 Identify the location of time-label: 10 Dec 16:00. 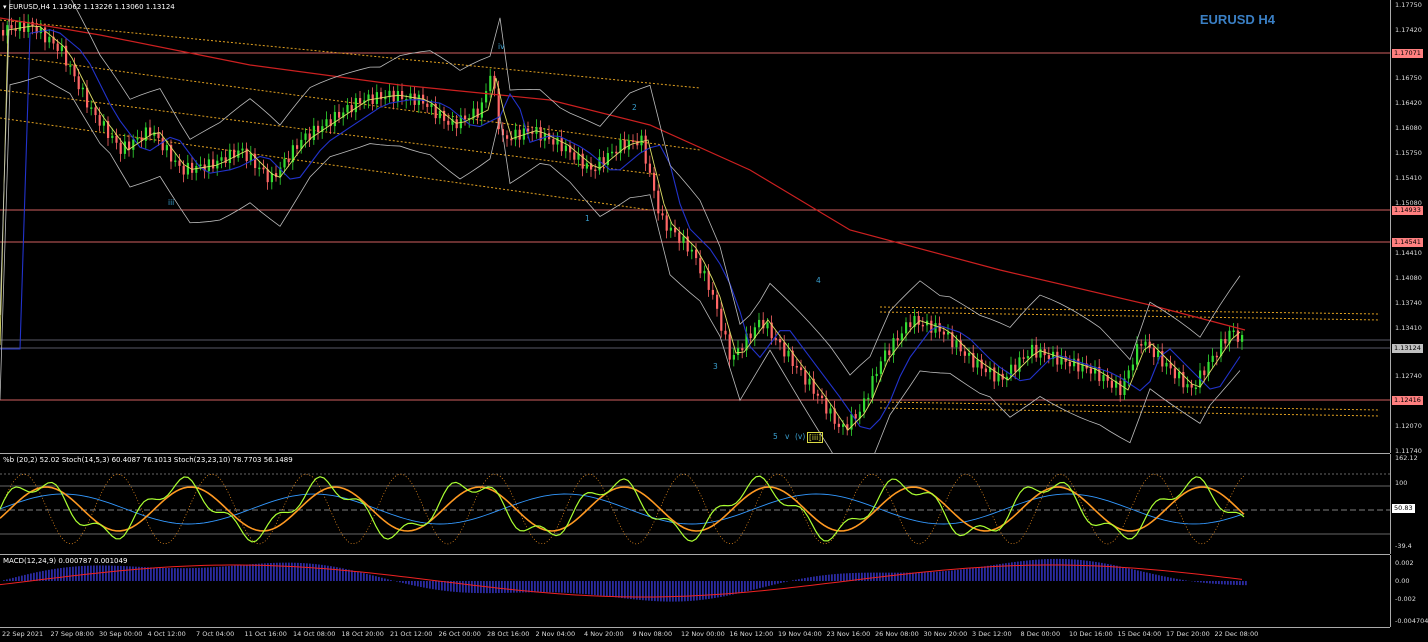
(1091, 634).